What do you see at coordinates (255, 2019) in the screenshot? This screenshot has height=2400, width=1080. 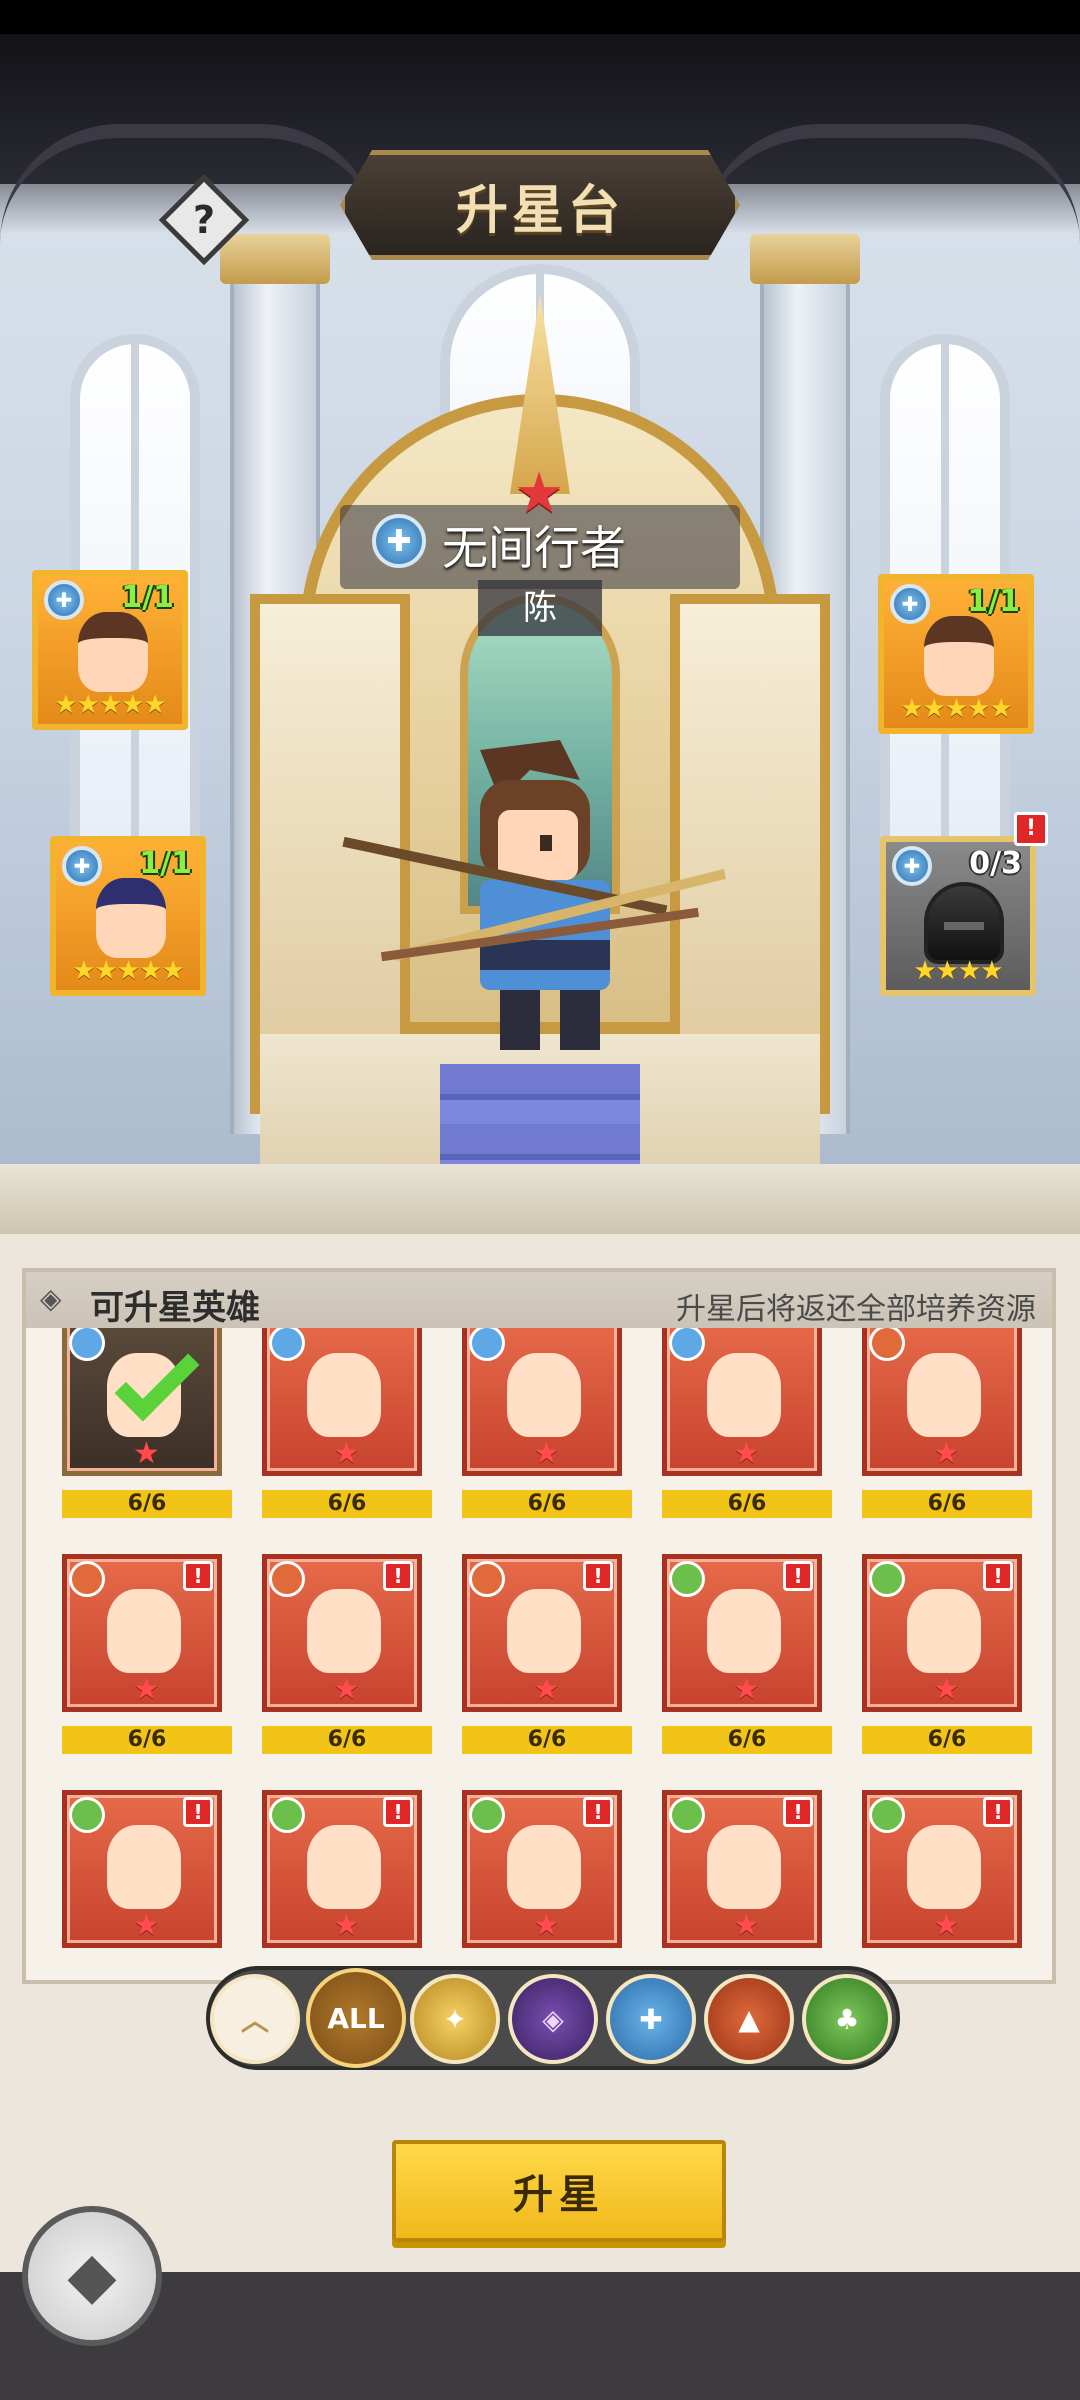 I see `collapse-filter-button: ︿` at bounding box center [255, 2019].